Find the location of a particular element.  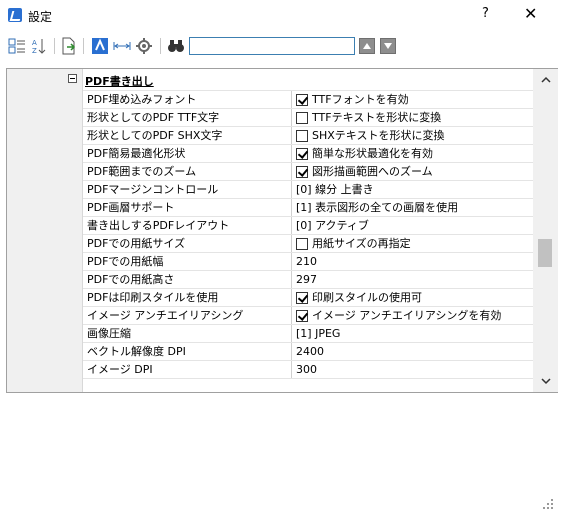

arrow-up-icon is located at coordinates (367, 46).